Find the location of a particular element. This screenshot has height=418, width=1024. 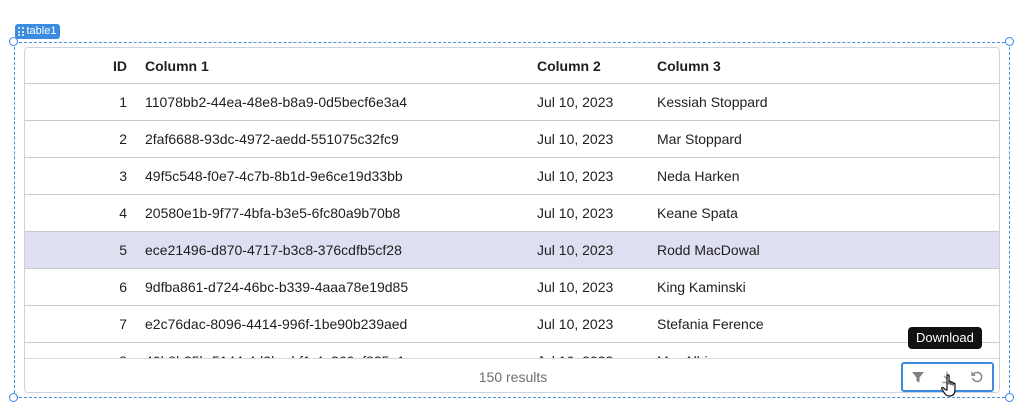

drag-handle-icon is located at coordinates (21, 31).